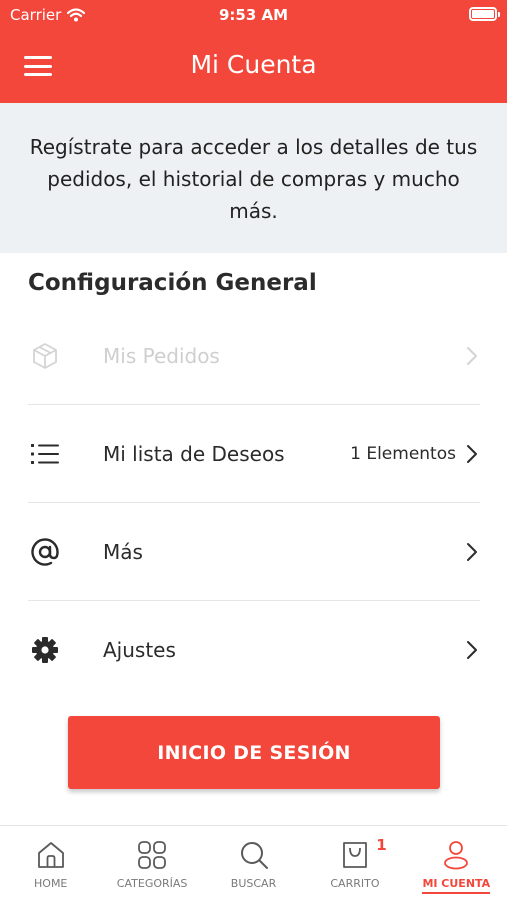 The image size is (507, 900). What do you see at coordinates (381, 845) in the screenshot?
I see `cart-badge: 1` at bounding box center [381, 845].